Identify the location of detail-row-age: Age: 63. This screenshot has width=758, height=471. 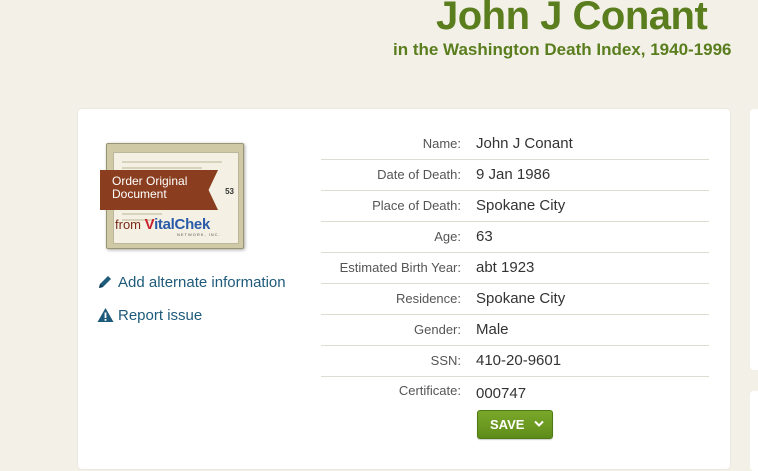
(515, 237).